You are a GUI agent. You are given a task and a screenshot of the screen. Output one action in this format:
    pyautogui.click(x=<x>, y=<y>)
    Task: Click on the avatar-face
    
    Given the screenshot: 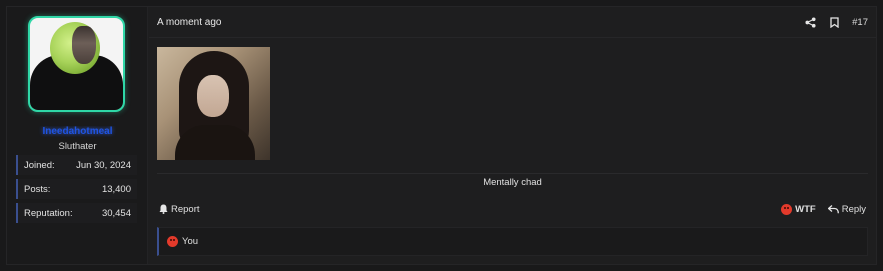 What is the action you would take?
    pyautogui.click(x=84, y=45)
    